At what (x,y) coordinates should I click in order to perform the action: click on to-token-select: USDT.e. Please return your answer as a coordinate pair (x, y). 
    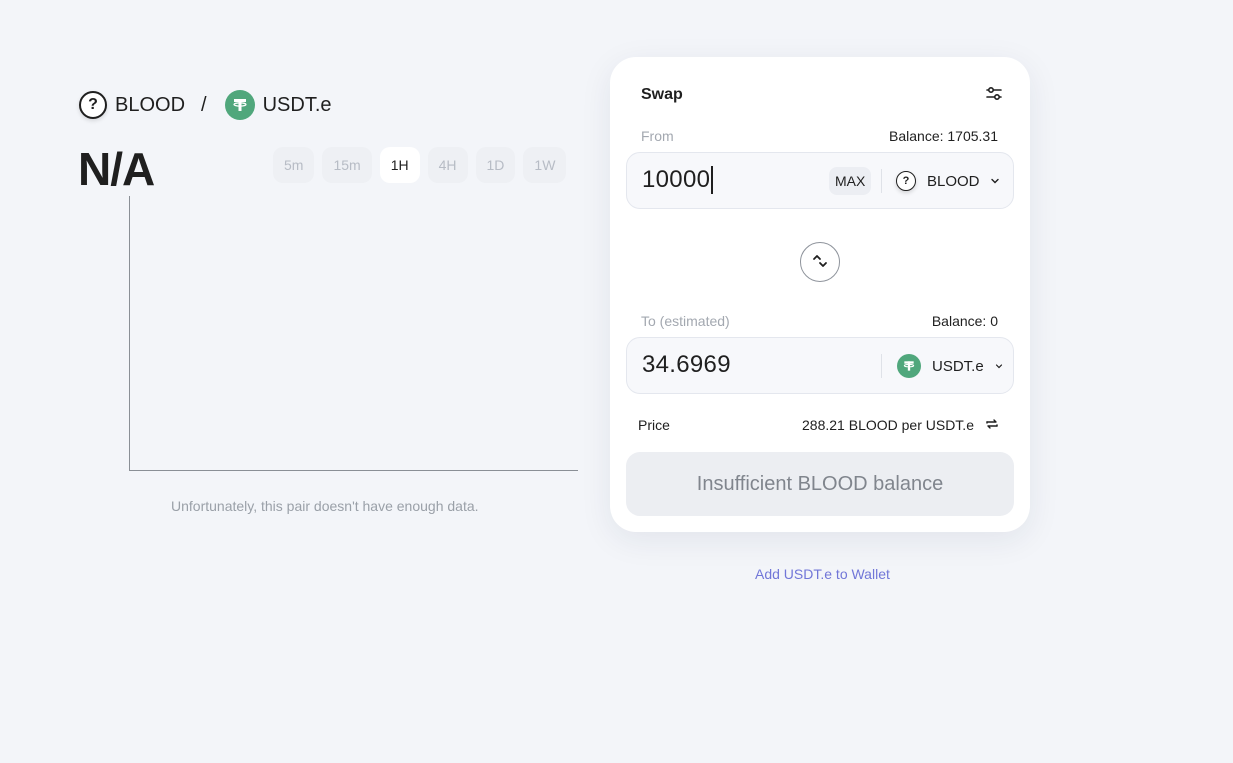
    Looking at the image, I should click on (950, 366).